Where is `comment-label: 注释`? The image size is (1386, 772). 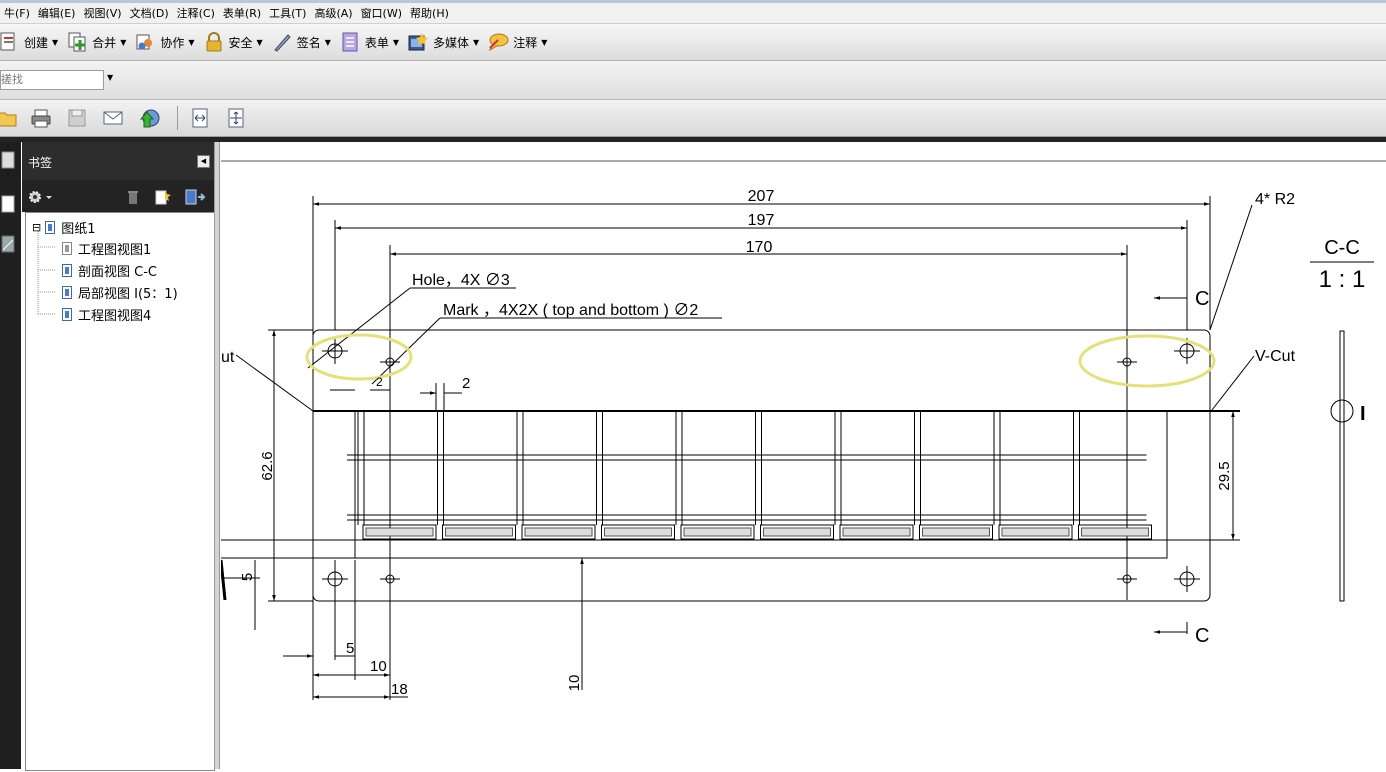 comment-label: 注释 is located at coordinates (525, 42).